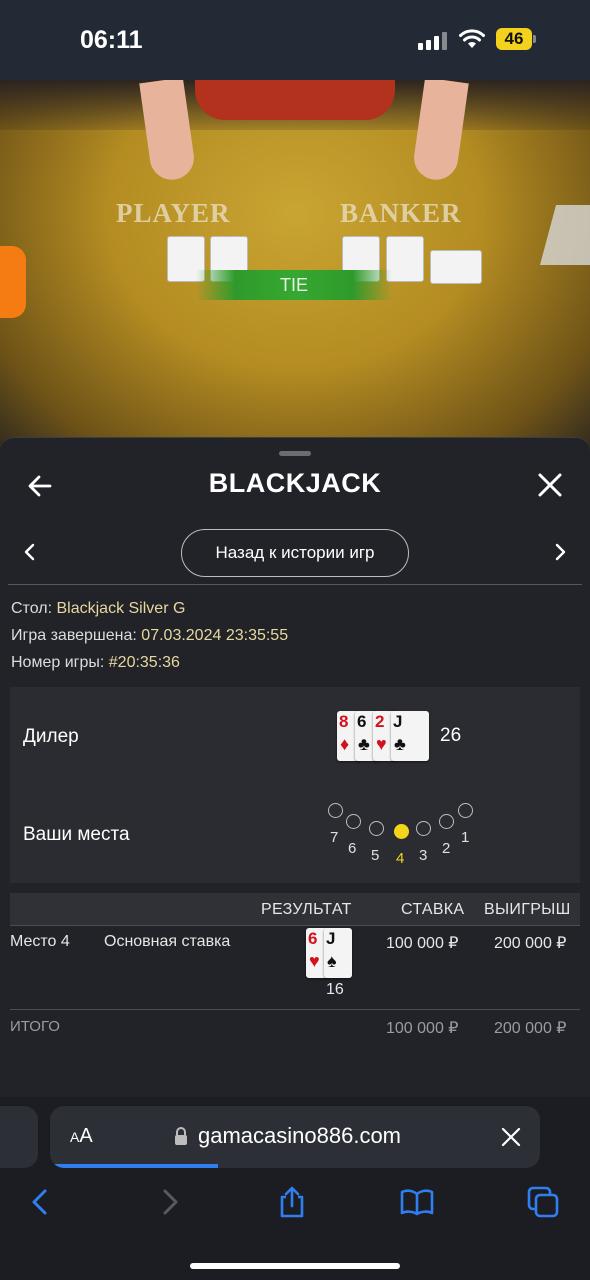 The width and height of the screenshot is (590, 1280). What do you see at coordinates (334, 837) in the screenshot?
I see `seat-7-number: 7` at bounding box center [334, 837].